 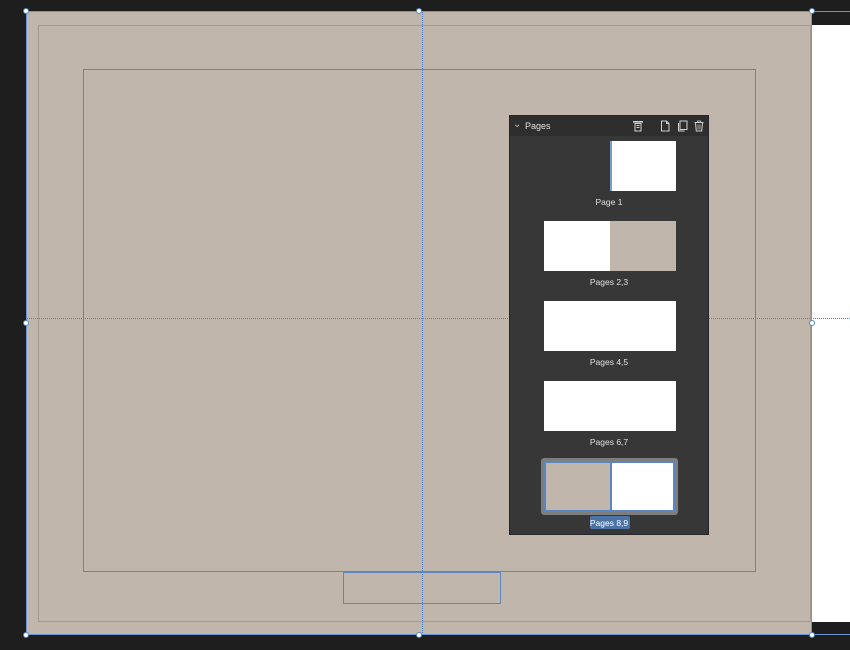 What do you see at coordinates (638, 126) in the screenshot?
I see `master-pages-icon` at bounding box center [638, 126].